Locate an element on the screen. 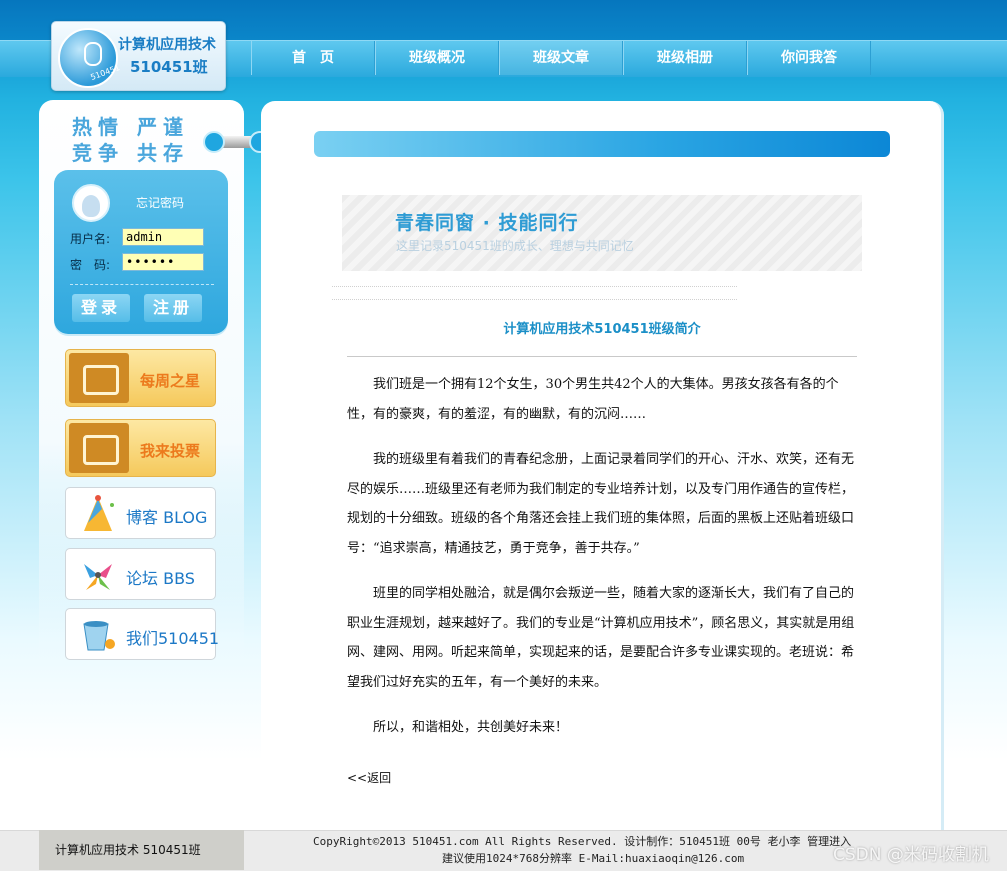  slogan-line-1: 热情 严谨 is located at coordinates (130, 127).